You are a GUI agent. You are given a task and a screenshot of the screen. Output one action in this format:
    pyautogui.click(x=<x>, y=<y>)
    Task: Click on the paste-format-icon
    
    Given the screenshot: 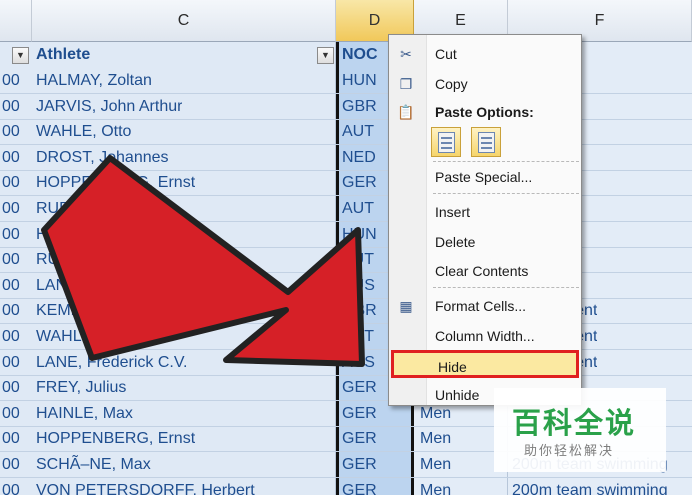 What is the action you would take?
    pyautogui.click(x=446, y=142)
    